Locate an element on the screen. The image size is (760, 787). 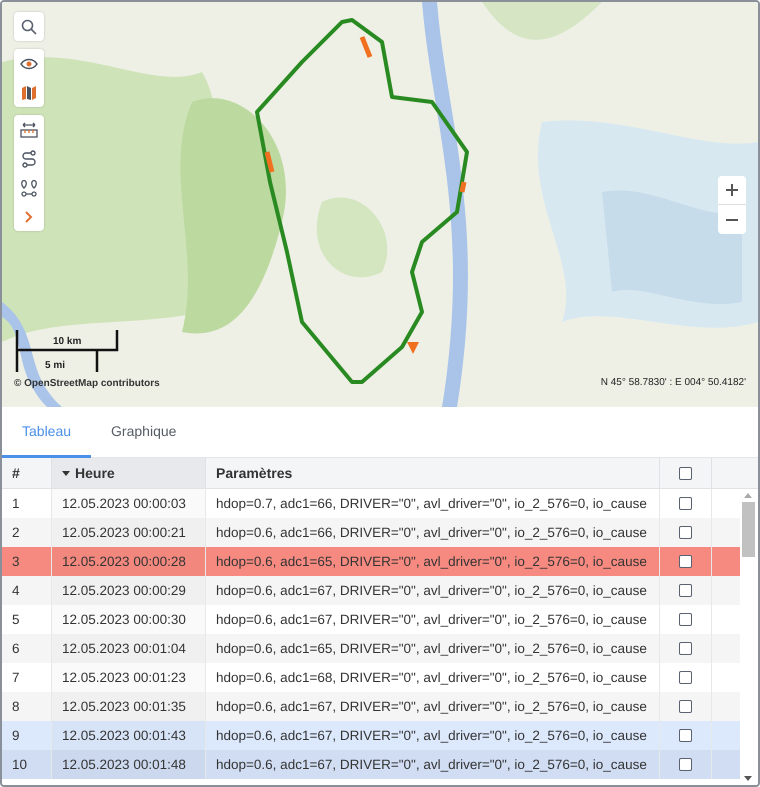
table-cell: 12.05.2023 00:01:48 is located at coordinates (129, 764).